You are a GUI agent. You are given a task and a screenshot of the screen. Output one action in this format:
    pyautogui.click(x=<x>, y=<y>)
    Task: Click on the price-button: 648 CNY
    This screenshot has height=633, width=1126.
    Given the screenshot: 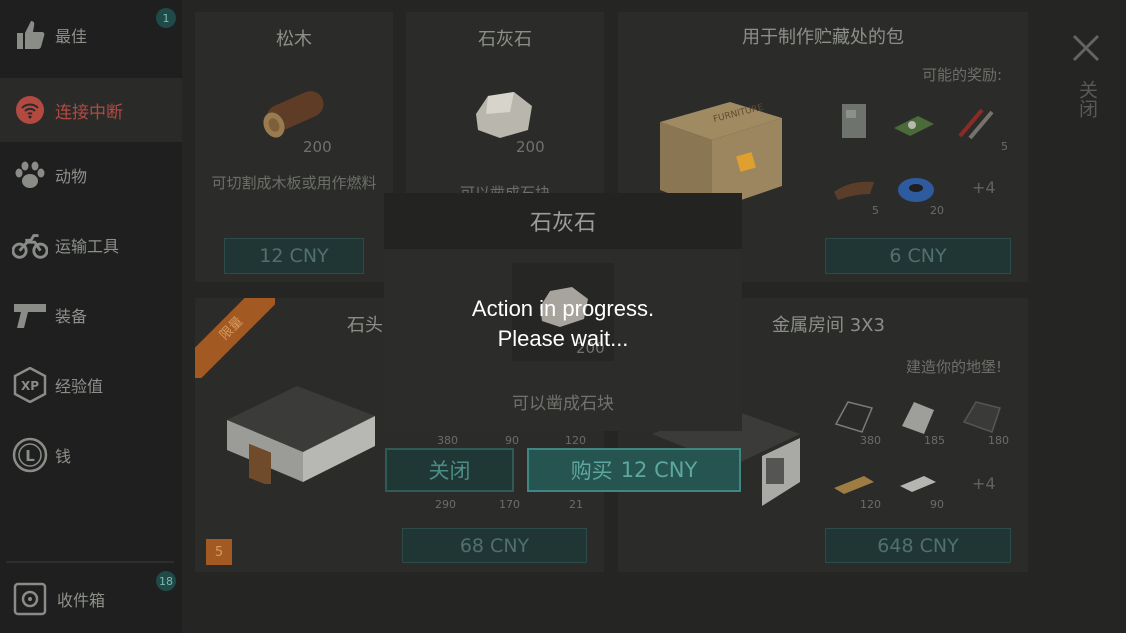 What is the action you would take?
    pyautogui.click(x=918, y=545)
    